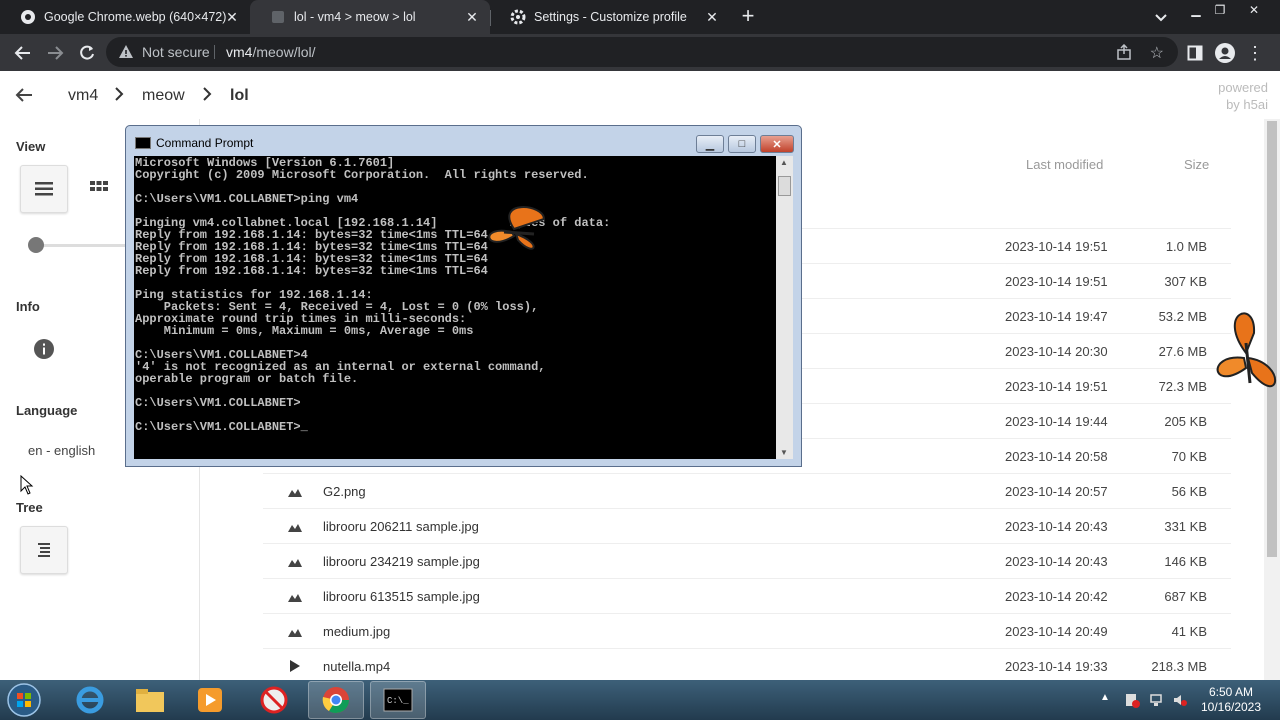 The width and height of the screenshot is (1280, 724). I want to click on scroll-down-icon: ▼, so click(784, 452).